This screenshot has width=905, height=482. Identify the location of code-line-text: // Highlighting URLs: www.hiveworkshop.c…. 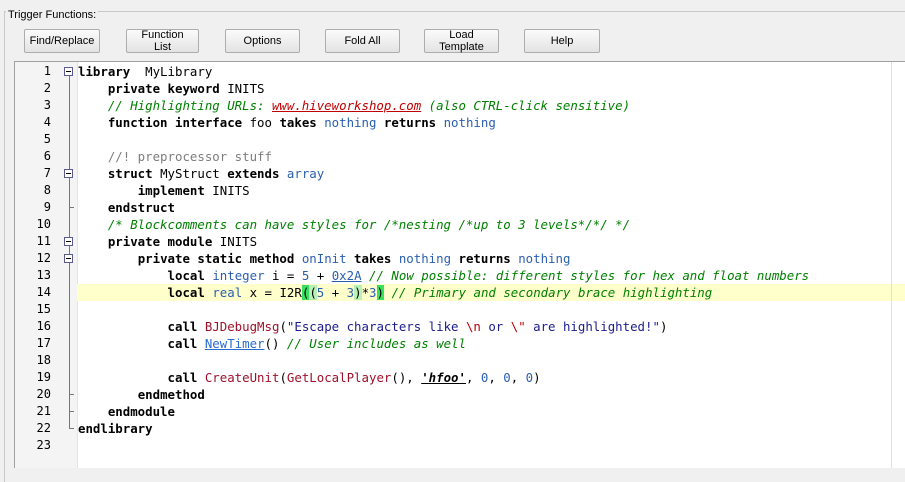
(354, 105).